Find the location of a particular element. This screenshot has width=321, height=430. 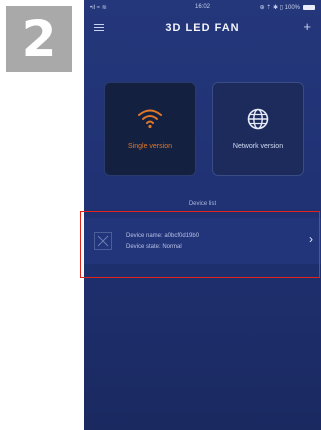

single-version-label: Single version is located at coordinates (150, 146).